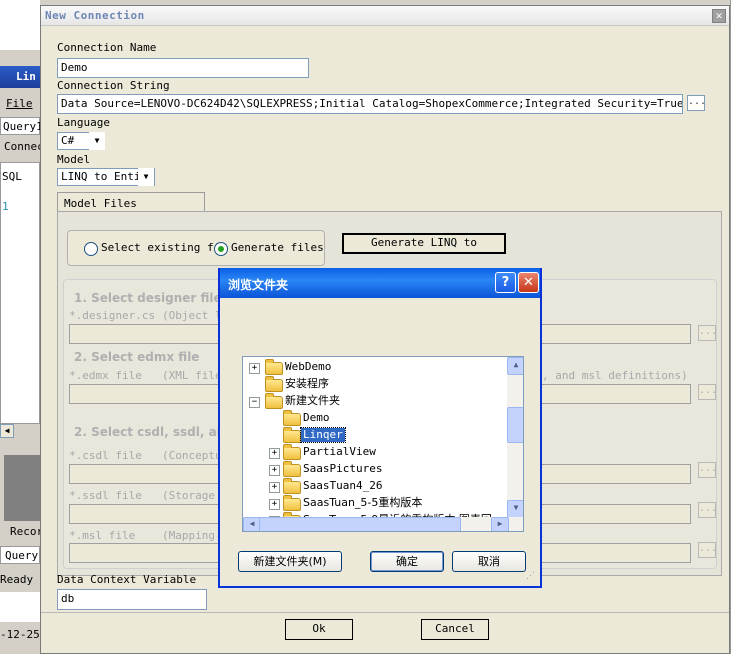 This screenshot has width=737, height=654. Describe the element at coordinates (137, 357) in the screenshot. I see `section-edmx-title: 2. Select edmx file` at that location.